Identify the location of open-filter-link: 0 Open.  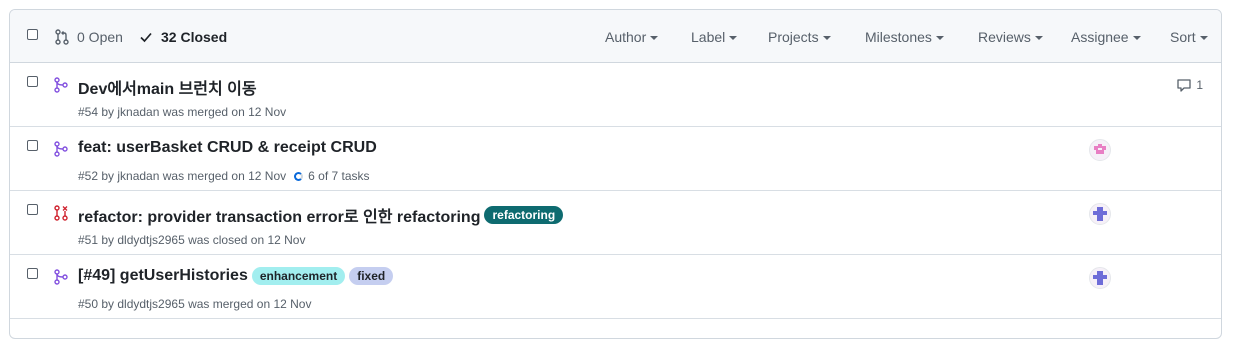
(89, 37).